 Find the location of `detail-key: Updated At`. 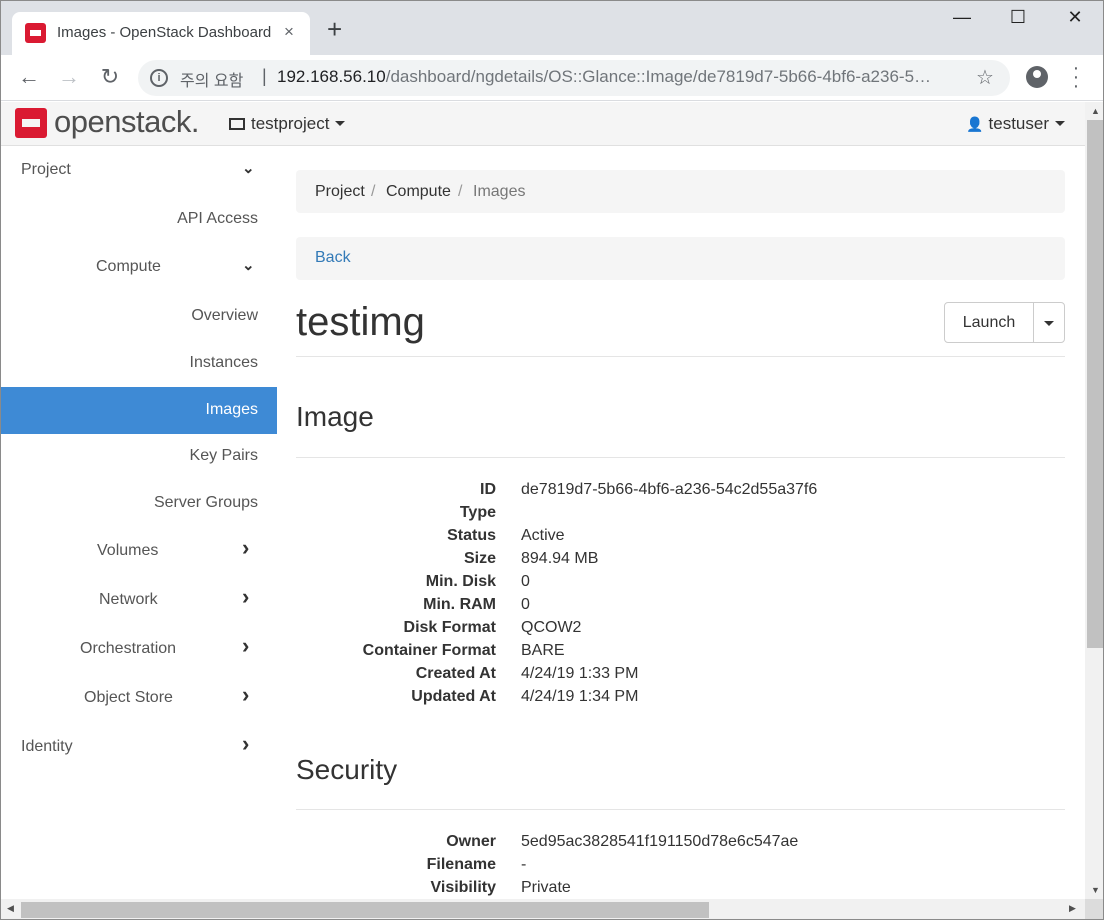

detail-key: Updated At is located at coordinates (453, 696).